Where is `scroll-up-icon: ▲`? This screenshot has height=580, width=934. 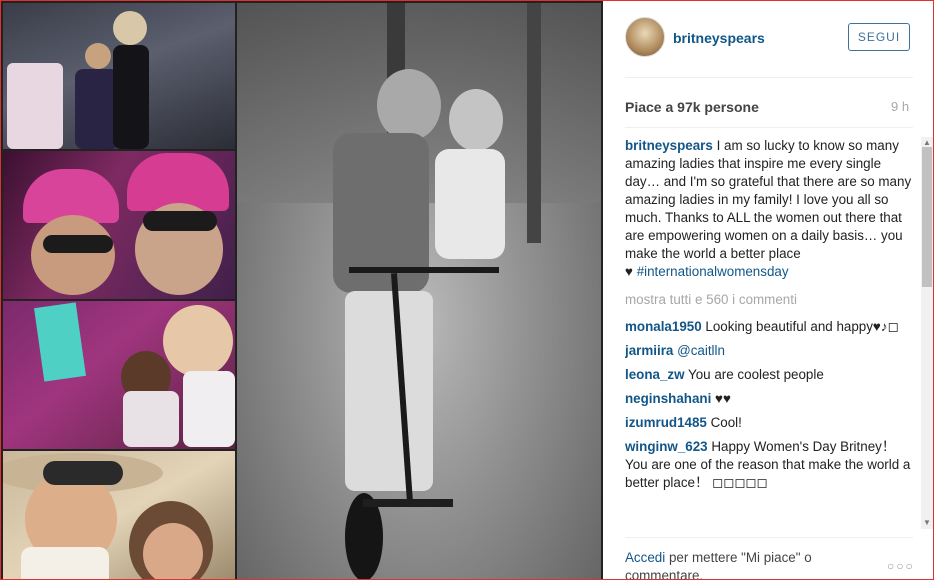 scroll-up-icon: ▲ is located at coordinates (927, 142).